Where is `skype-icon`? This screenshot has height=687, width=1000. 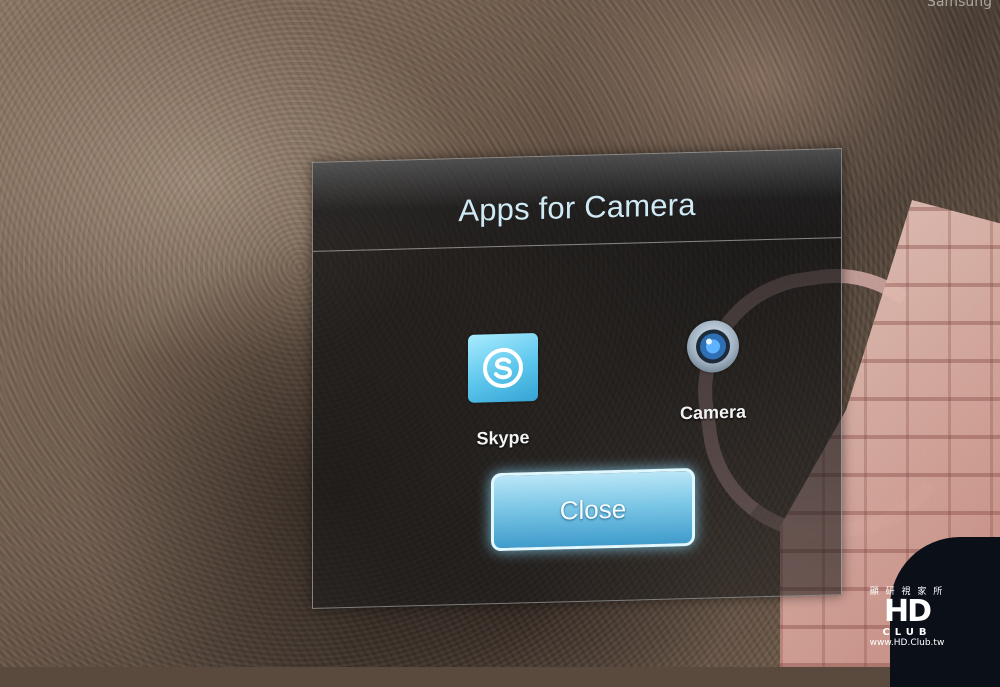
skype-icon is located at coordinates (503, 368).